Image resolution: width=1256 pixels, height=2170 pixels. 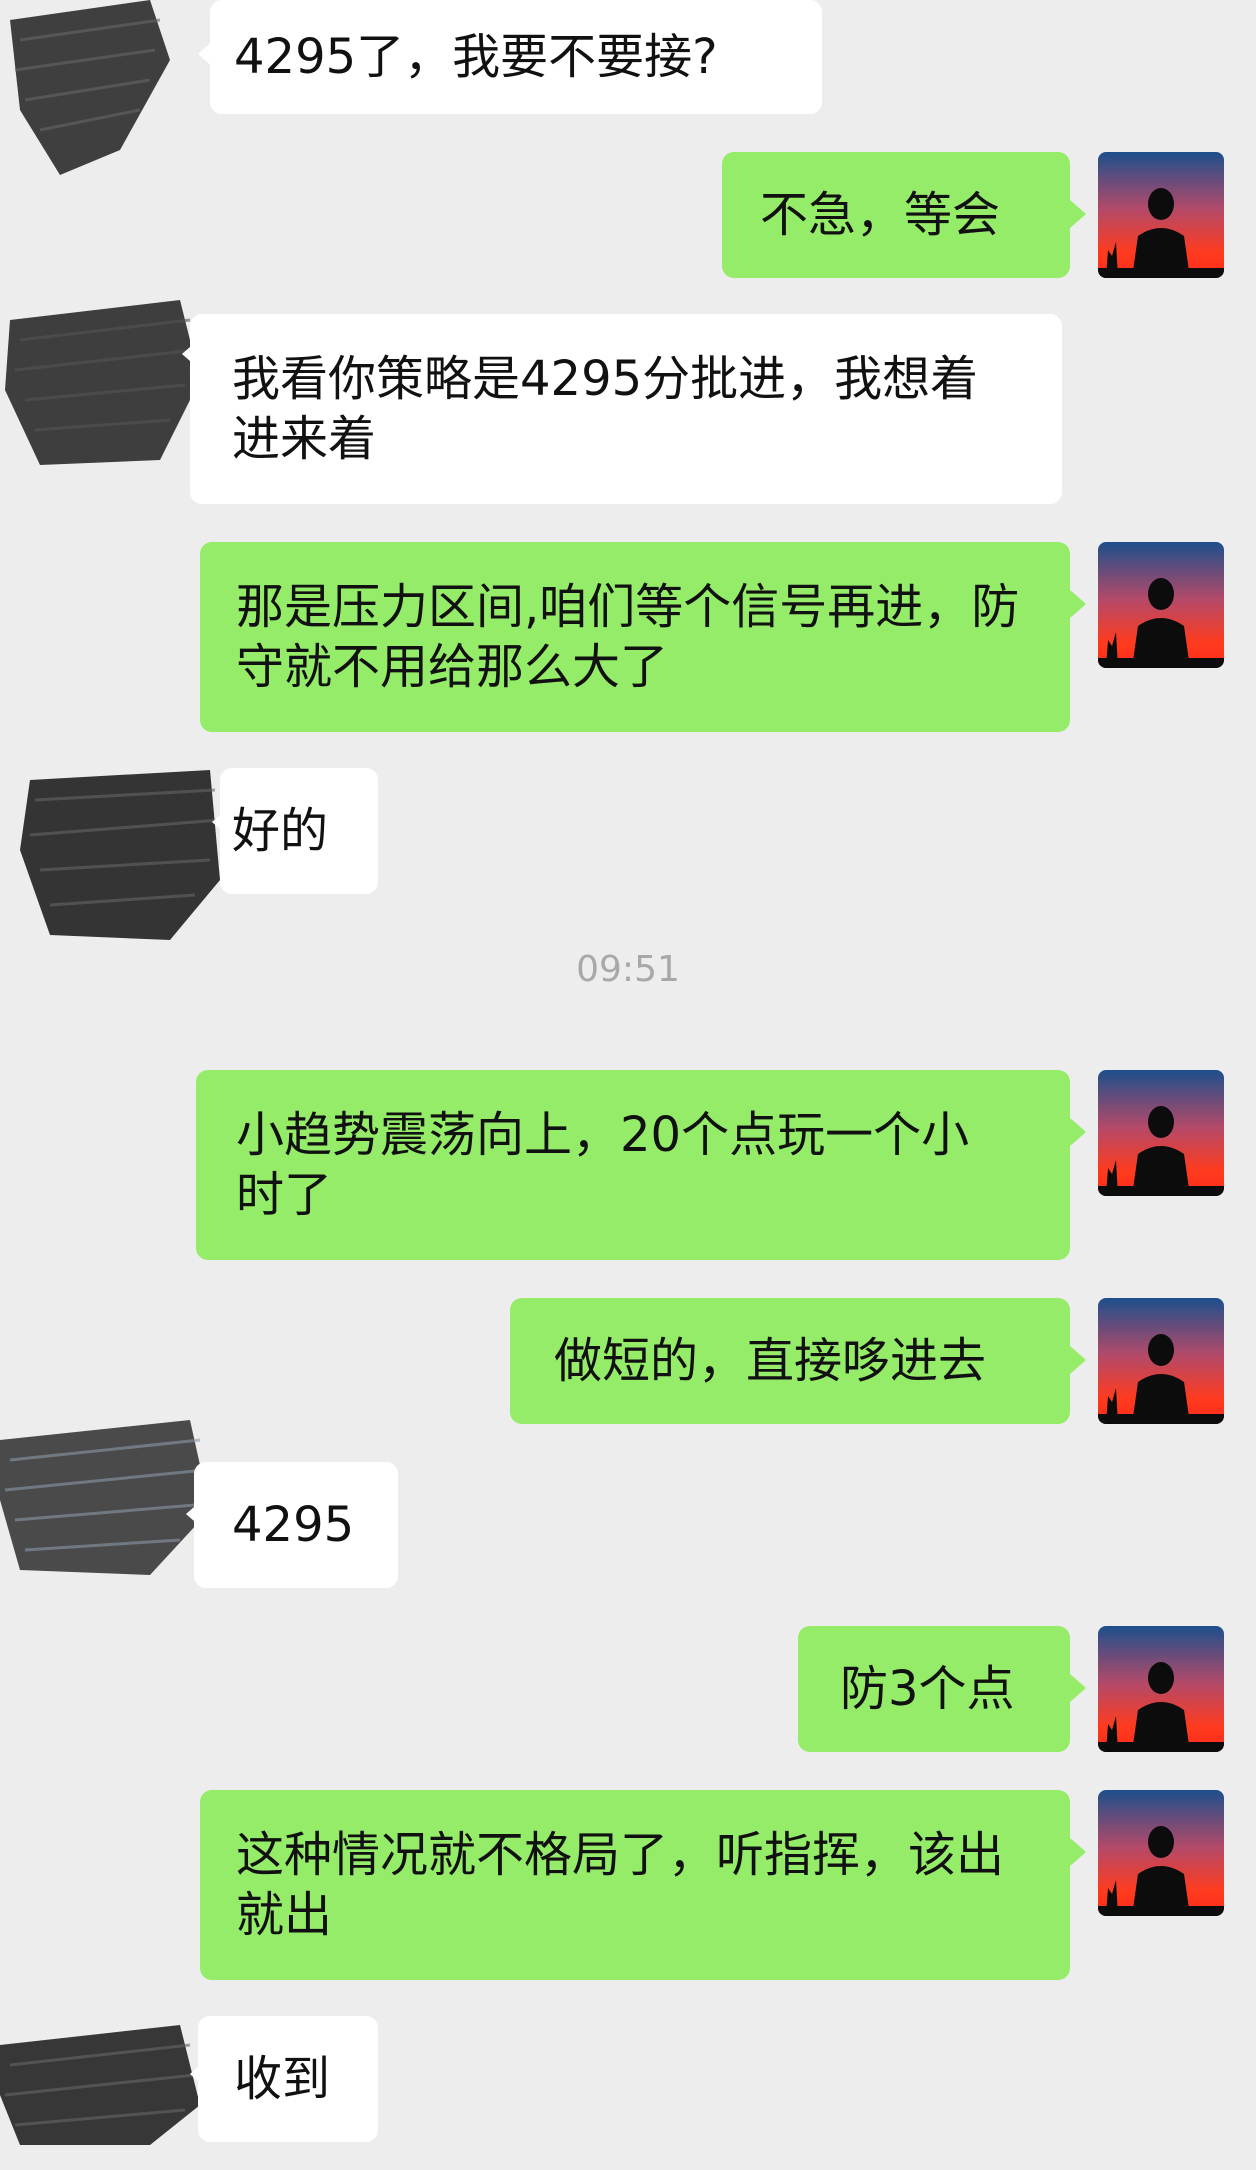 What do you see at coordinates (282, 2079) in the screenshot?
I see `message-text: 收到` at bounding box center [282, 2079].